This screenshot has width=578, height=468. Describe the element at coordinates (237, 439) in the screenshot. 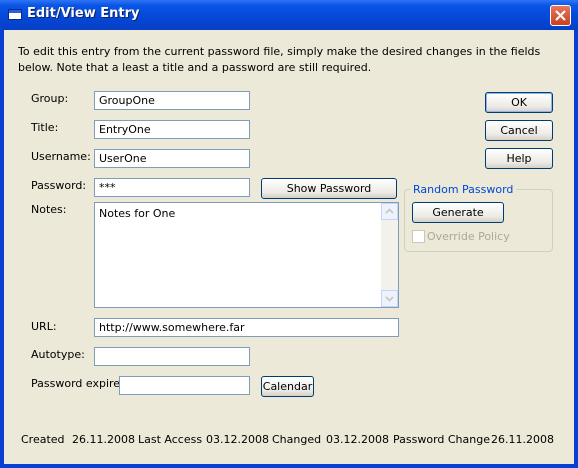

I see `last-access-value: 03.12.2008` at that location.